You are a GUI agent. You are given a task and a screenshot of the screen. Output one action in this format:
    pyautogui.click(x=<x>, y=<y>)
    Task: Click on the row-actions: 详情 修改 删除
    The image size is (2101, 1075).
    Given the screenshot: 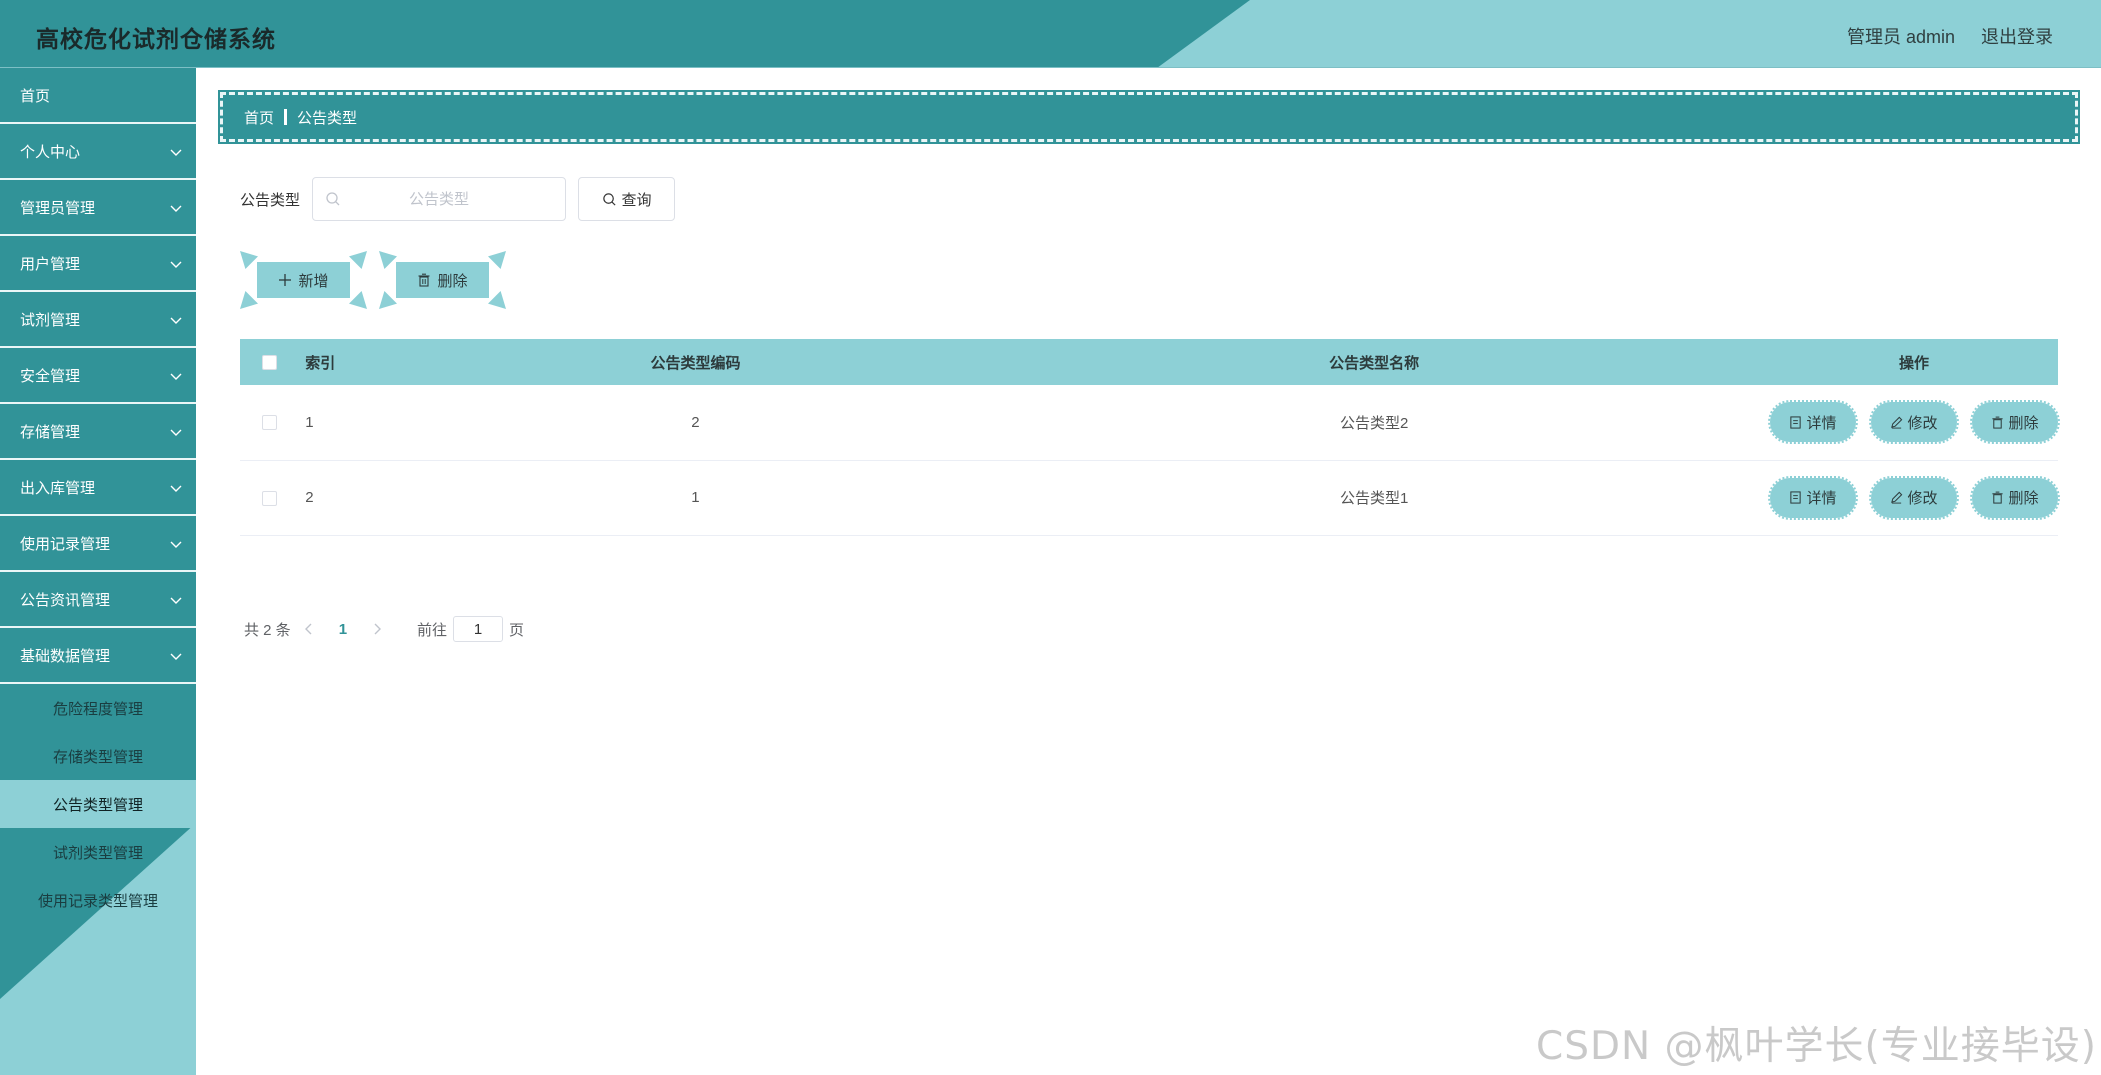 What is the action you would take?
    pyautogui.click(x=1914, y=422)
    